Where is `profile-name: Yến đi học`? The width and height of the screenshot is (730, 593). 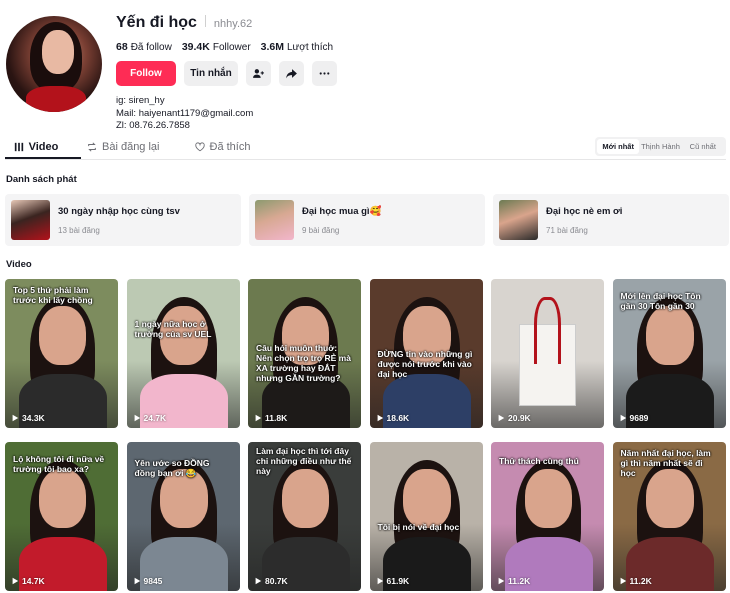
profile-name: Yến đi học is located at coordinates (156, 22).